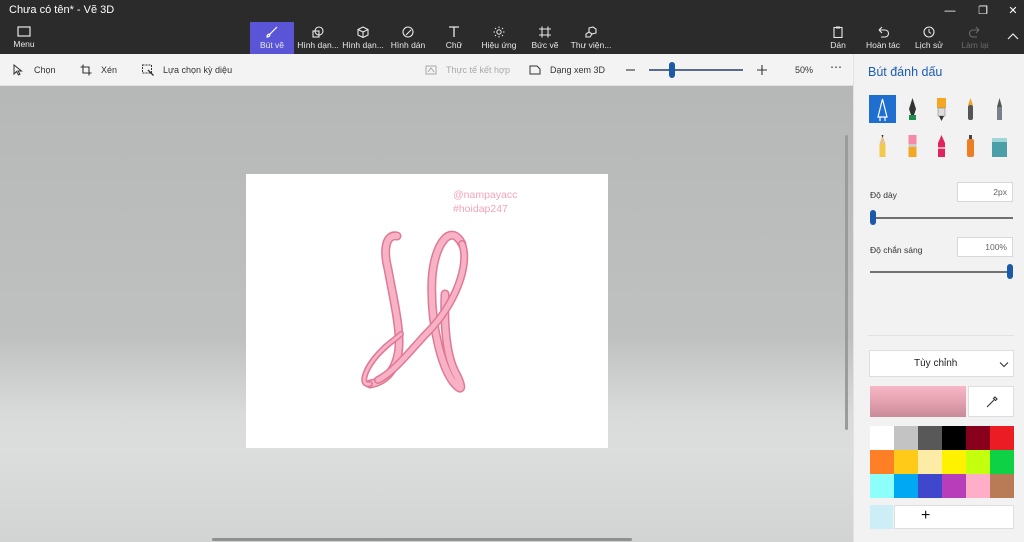  I want to click on menu-button: Menu, so click(24, 38).